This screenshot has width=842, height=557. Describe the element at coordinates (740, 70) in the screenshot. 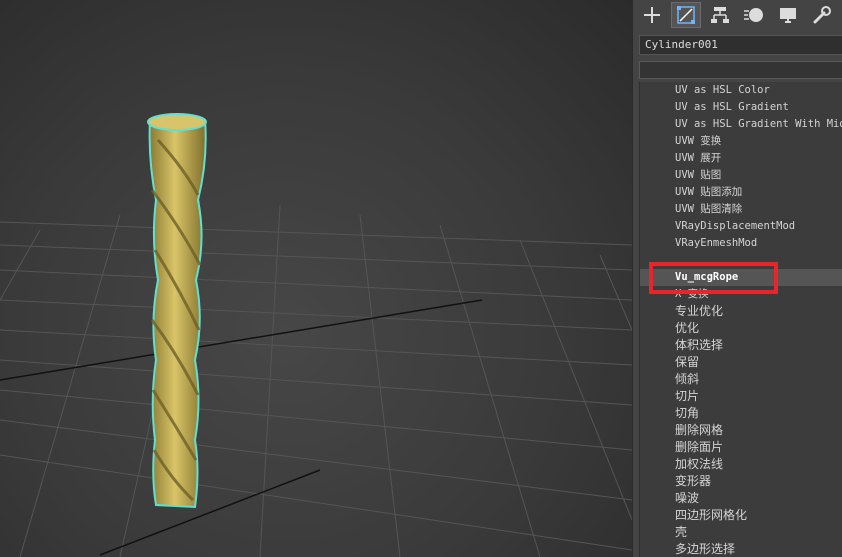

I see `modifier-list-dropdown` at that location.